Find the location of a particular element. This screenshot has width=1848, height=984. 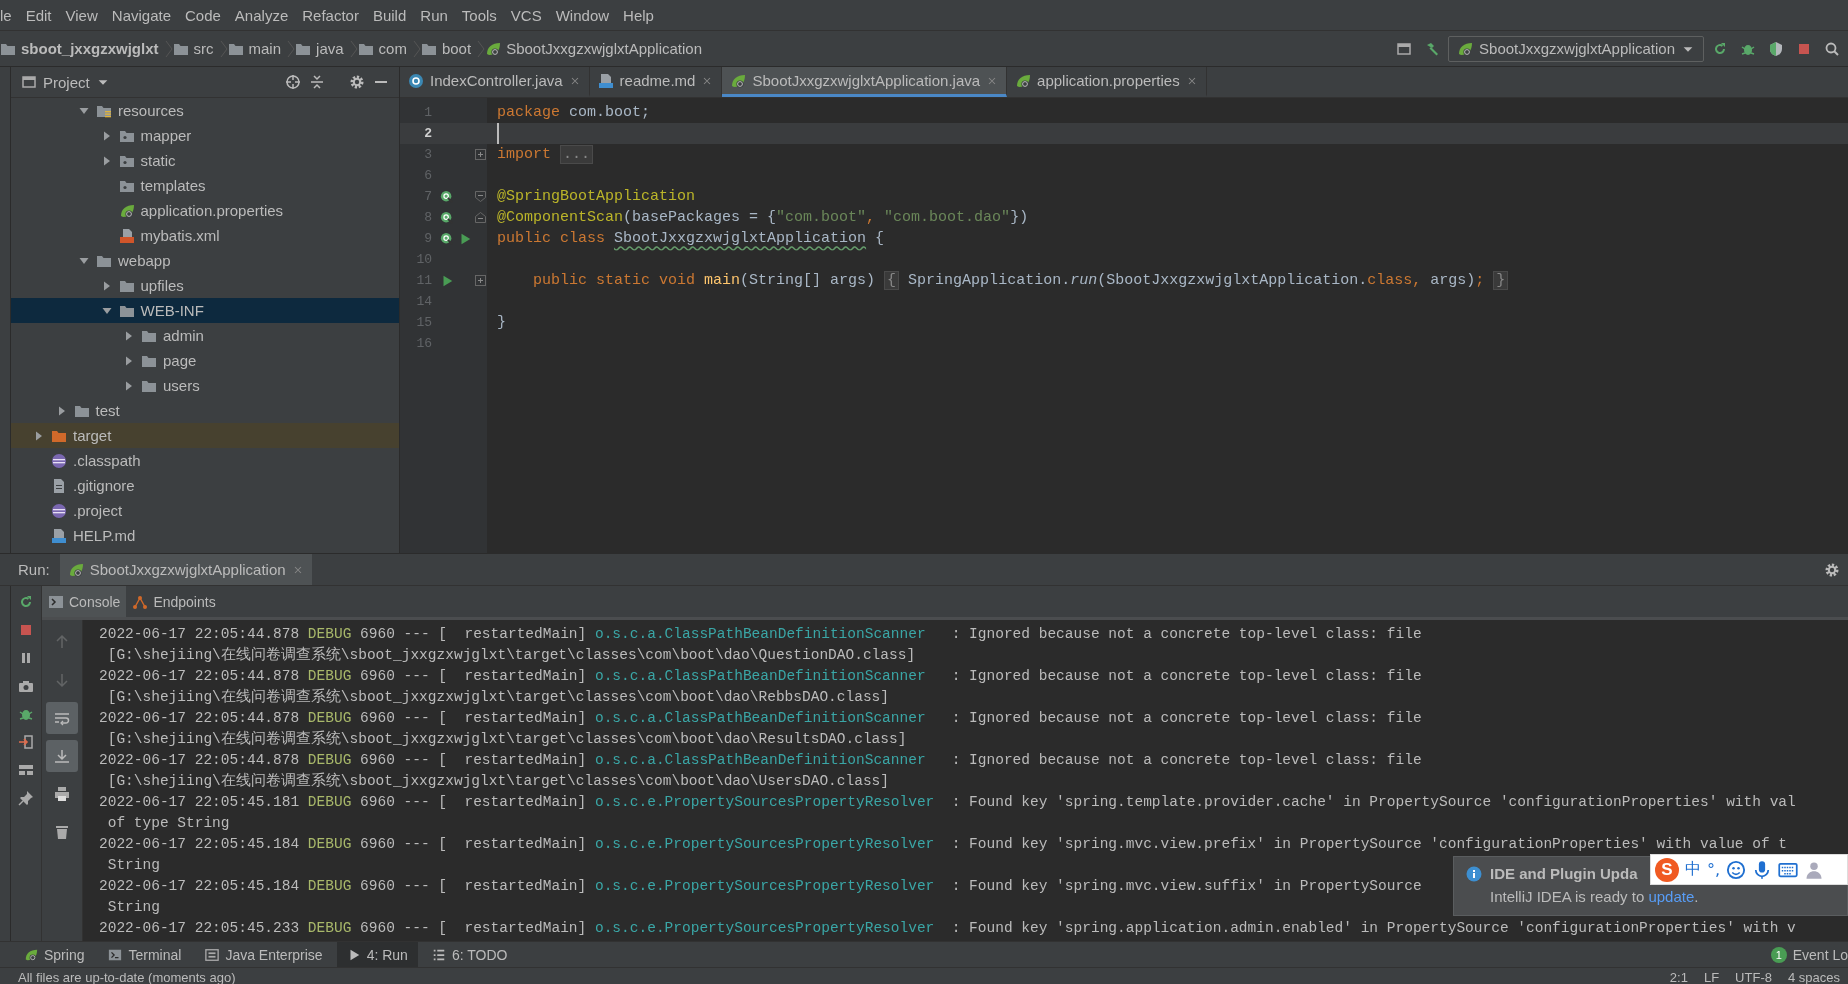

menu-item: Tools is located at coordinates (479, 15).